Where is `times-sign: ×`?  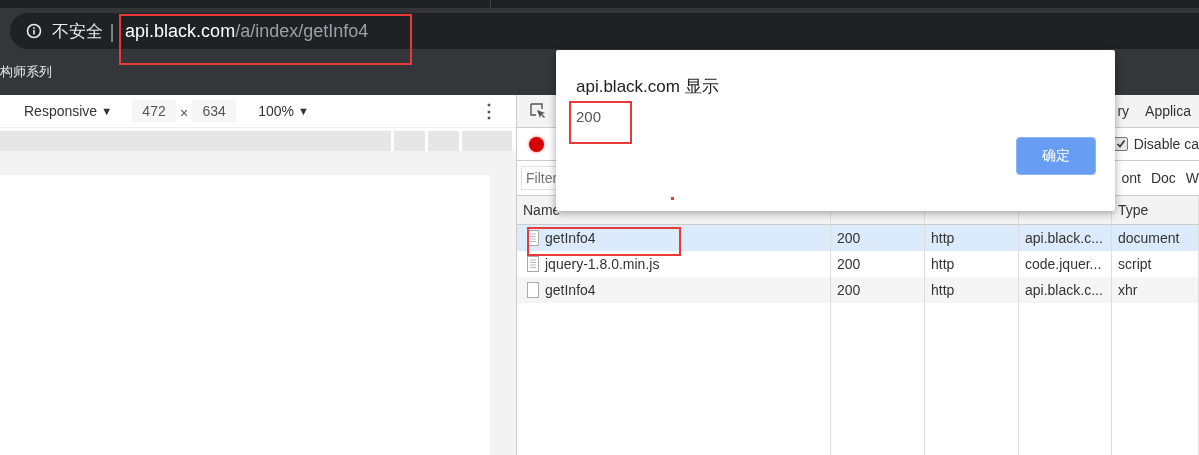
times-sign: × is located at coordinates (184, 113).